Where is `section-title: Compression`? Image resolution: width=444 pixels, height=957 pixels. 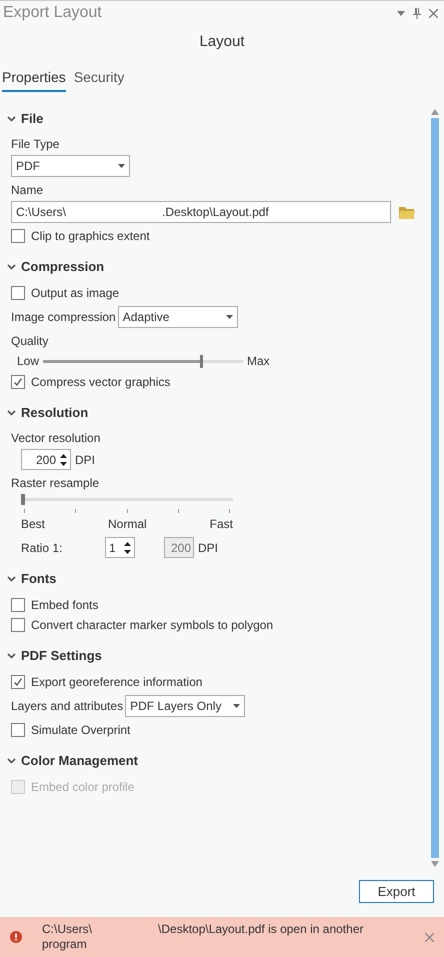
section-title: Compression is located at coordinates (62, 267).